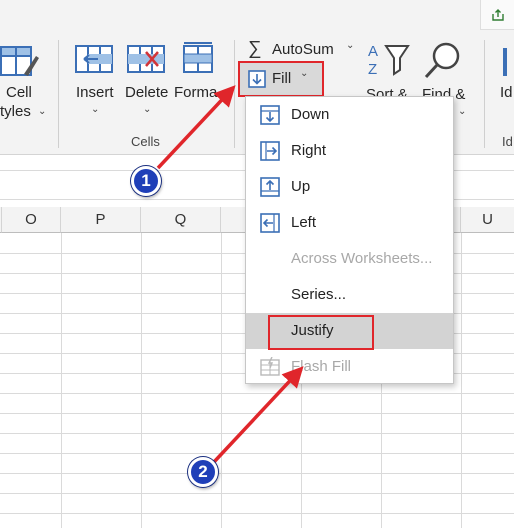 This screenshot has width=514, height=528. I want to click on autosum-button: ∑ AutoSum ⌄, so click(302, 50).